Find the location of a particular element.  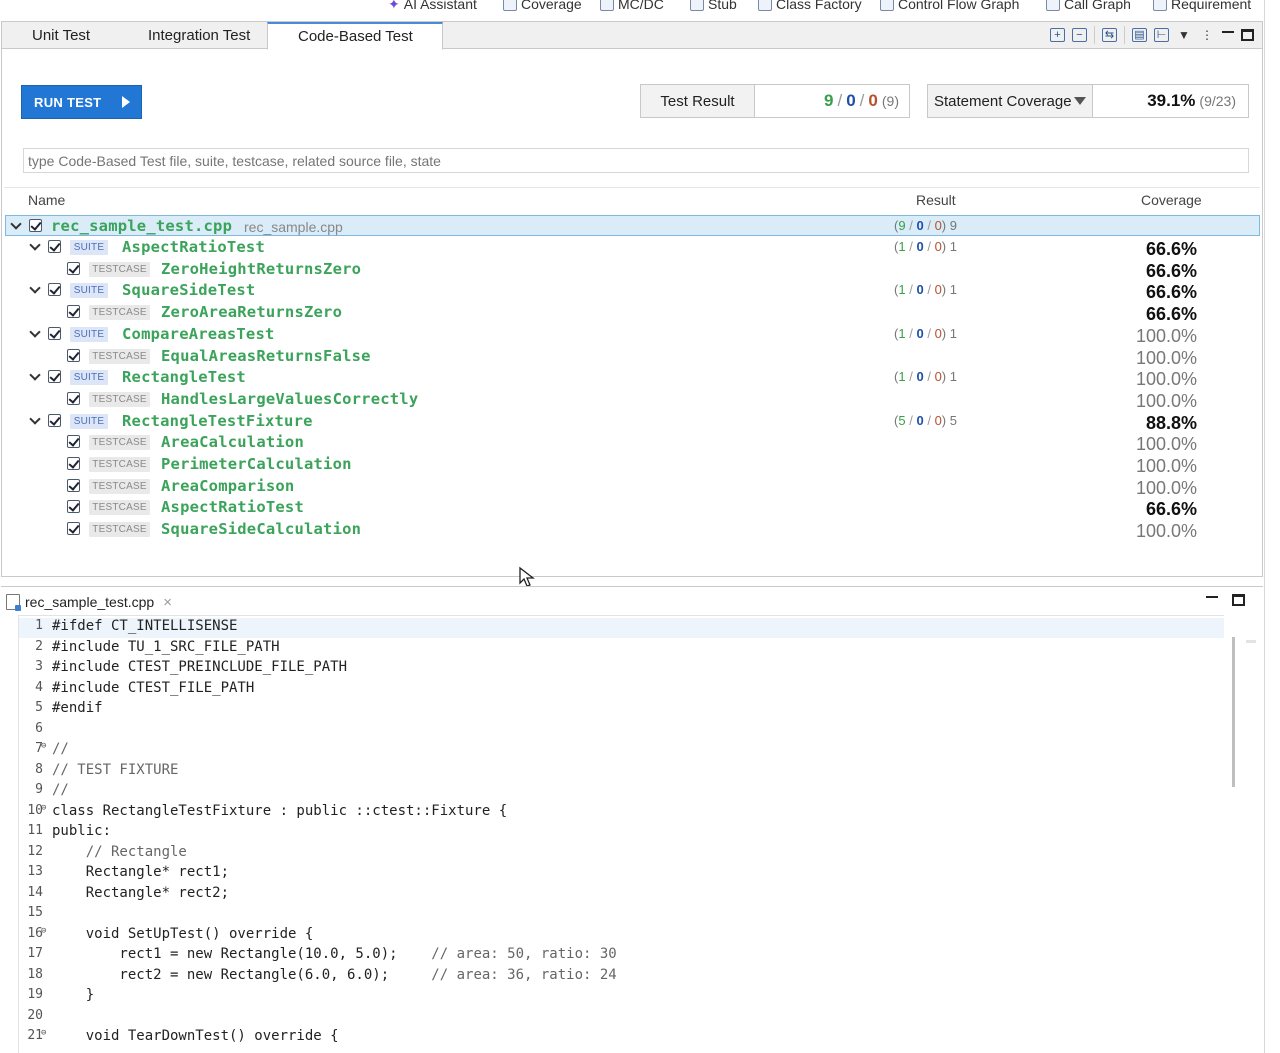

coverage-type-select: Statement Coverage is located at coordinates (1010, 101).